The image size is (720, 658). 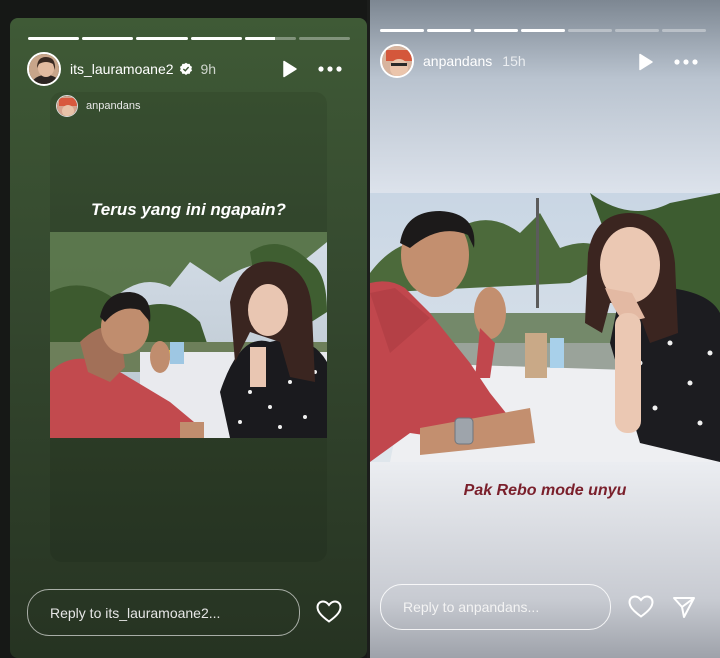 What do you see at coordinates (684, 607) in the screenshot?
I see `send-icon` at bounding box center [684, 607].